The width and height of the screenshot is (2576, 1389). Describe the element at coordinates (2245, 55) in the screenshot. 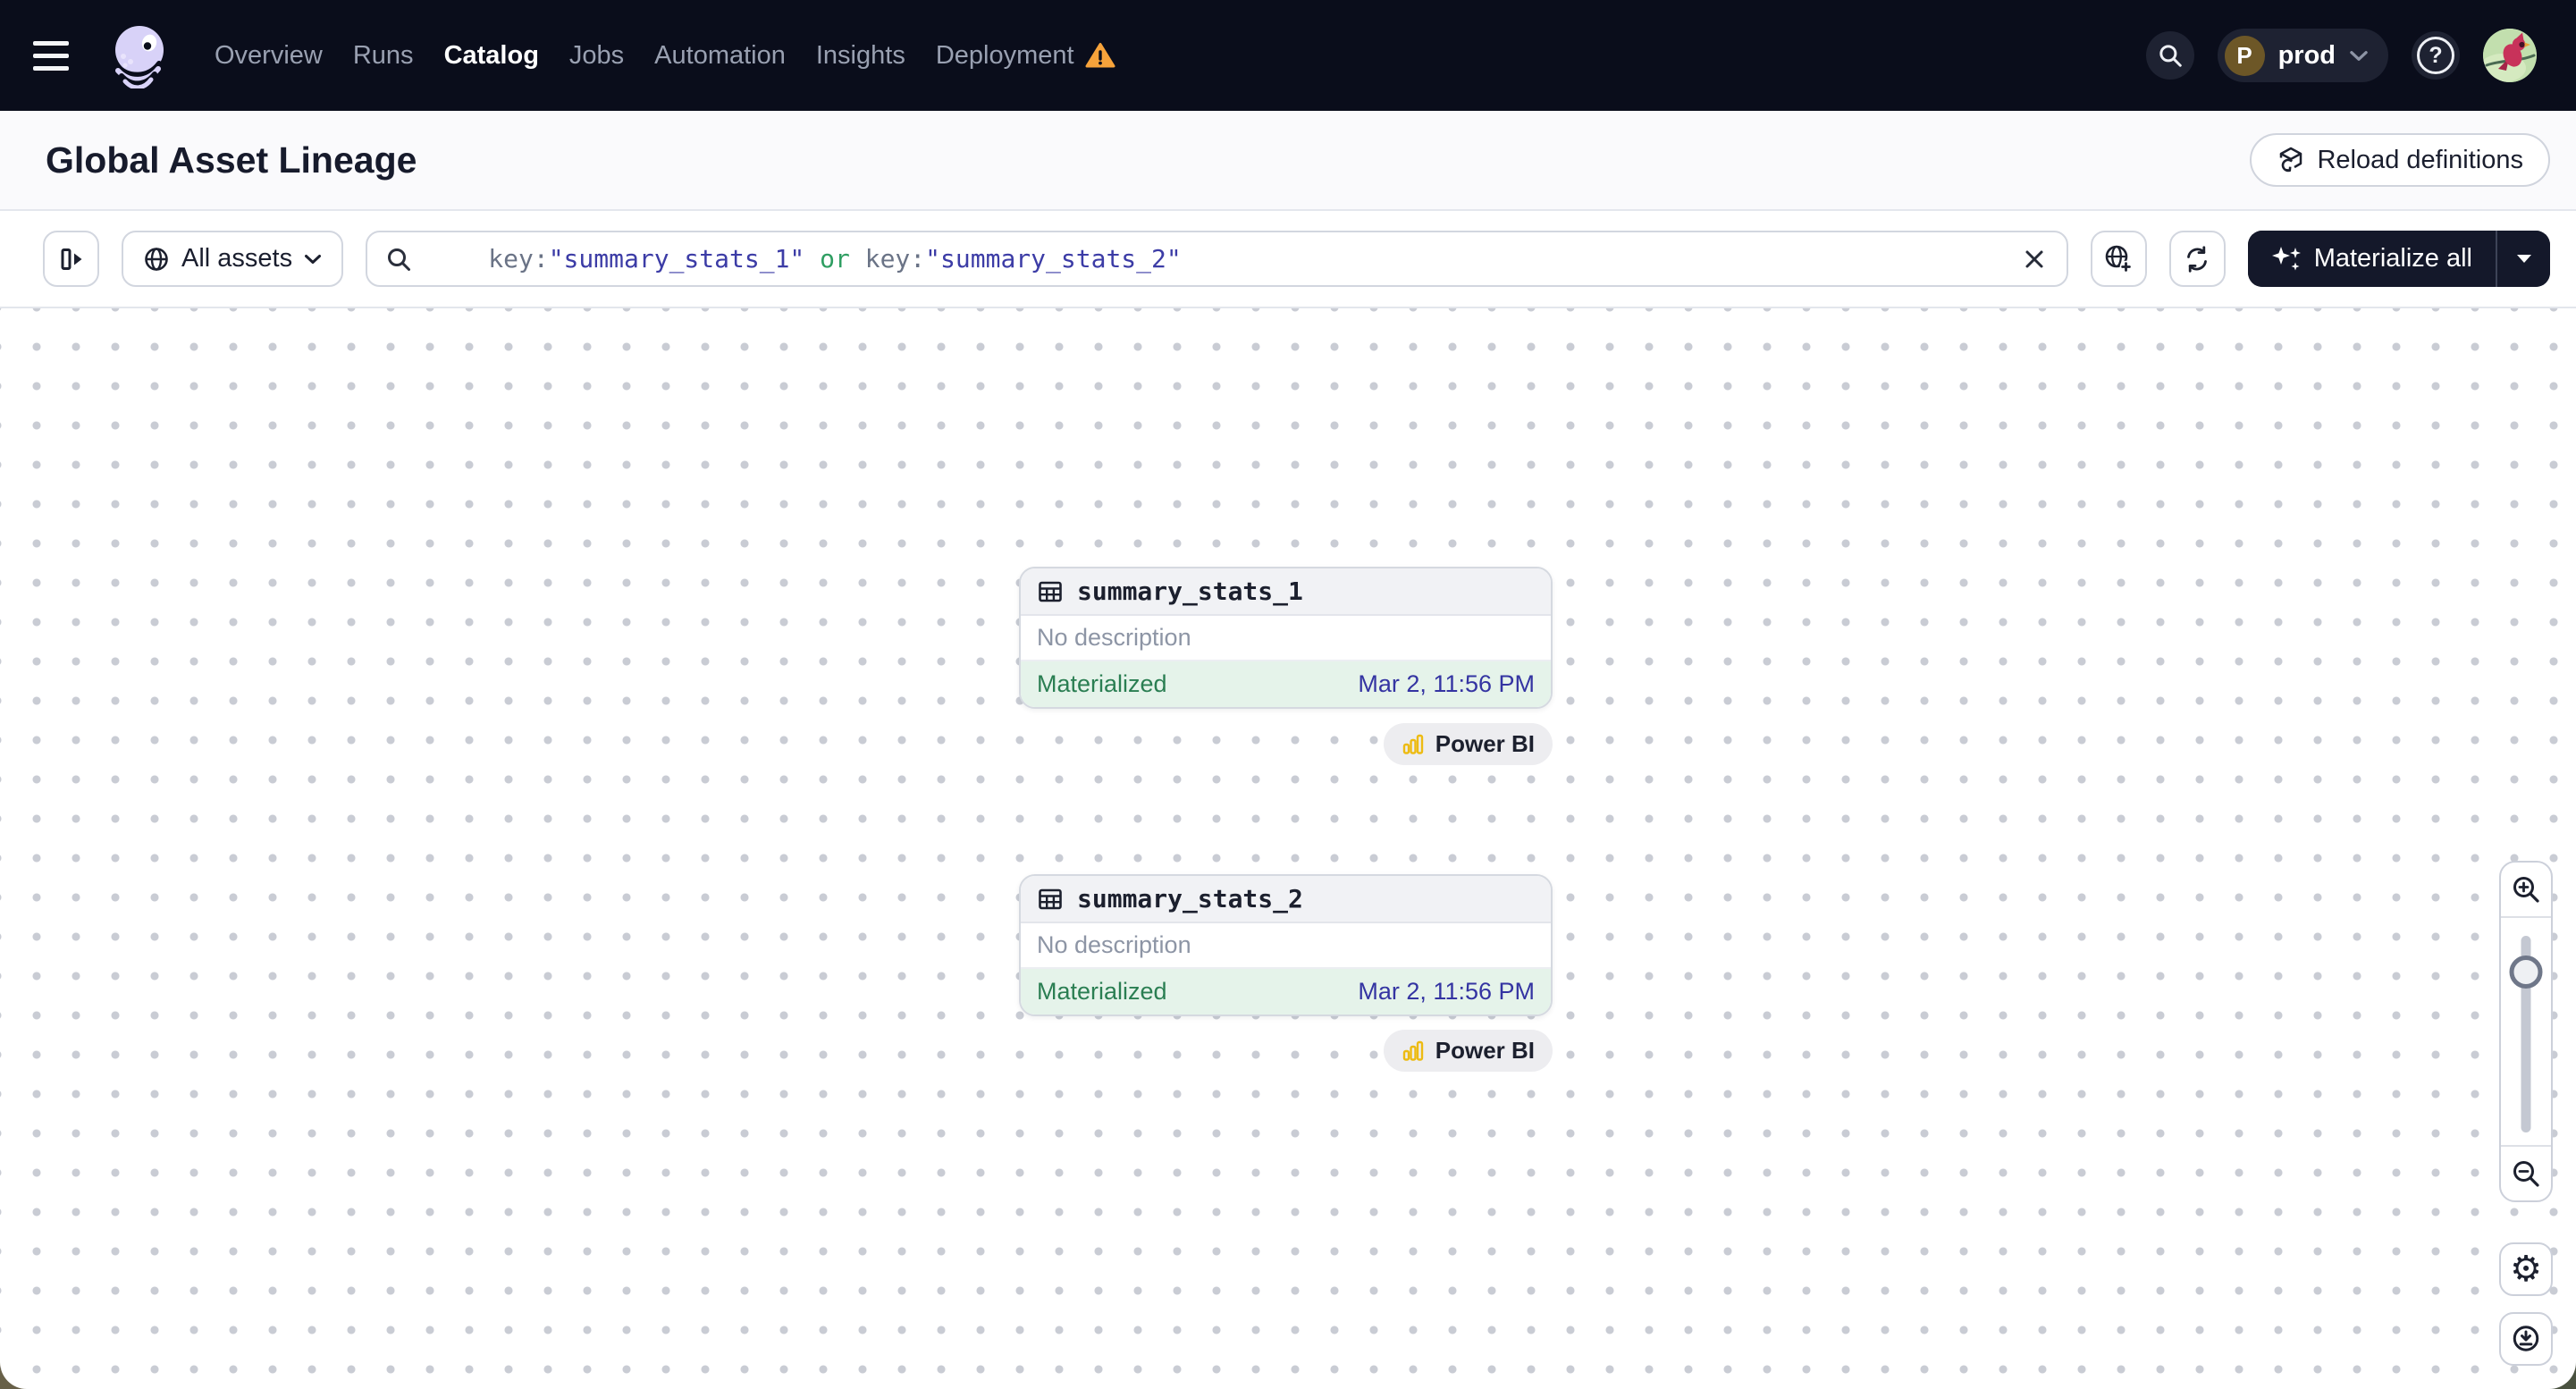

I see `environment-avatar: P` at that location.